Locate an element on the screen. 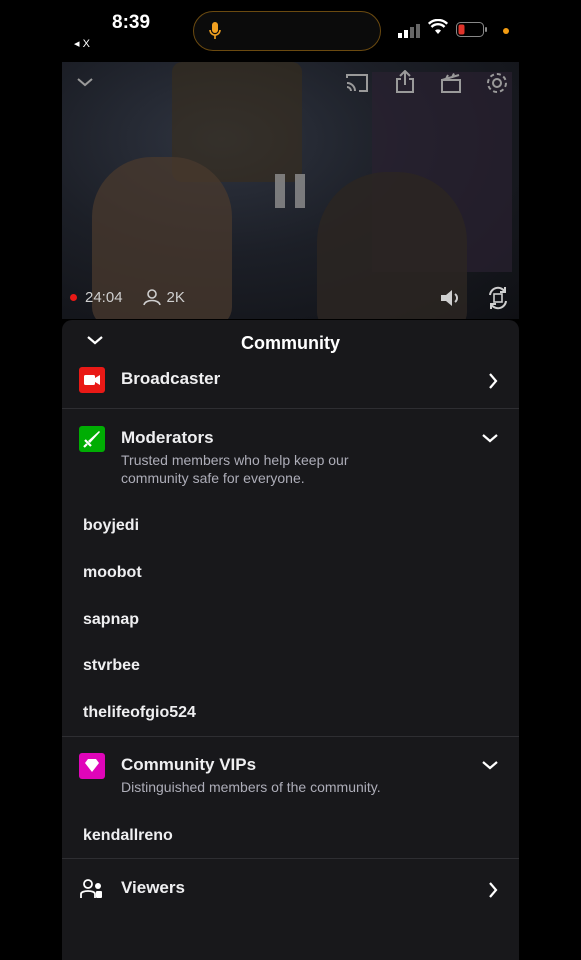 The image size is (581, 960). gem-icon is located at coordinates (92, 766).